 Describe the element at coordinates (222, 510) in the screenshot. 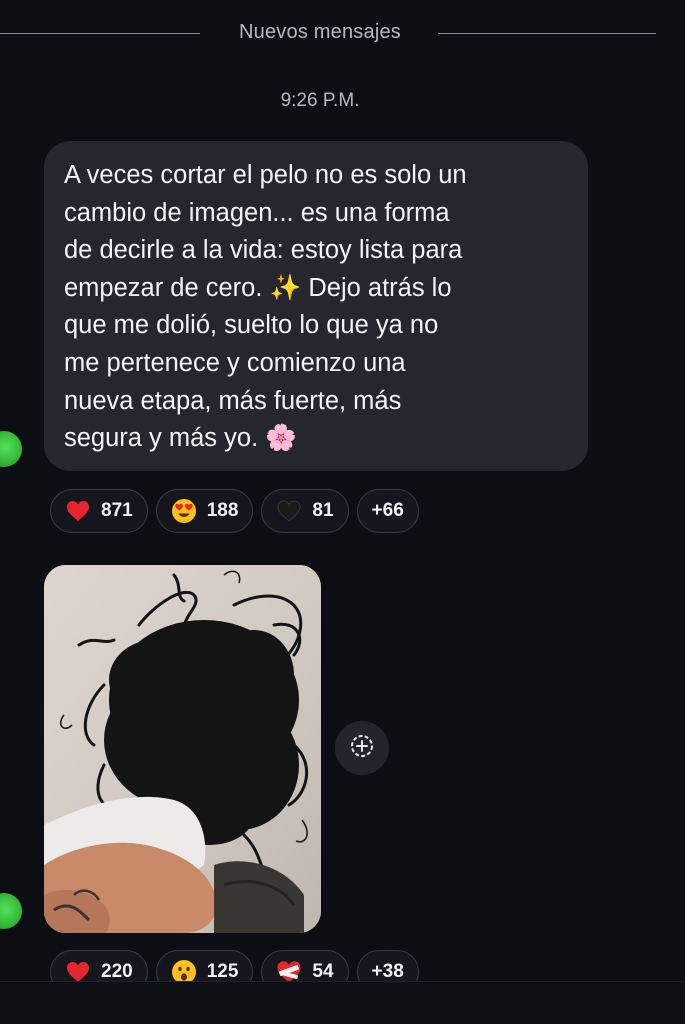

I see `reaction-count: 188` at that location.